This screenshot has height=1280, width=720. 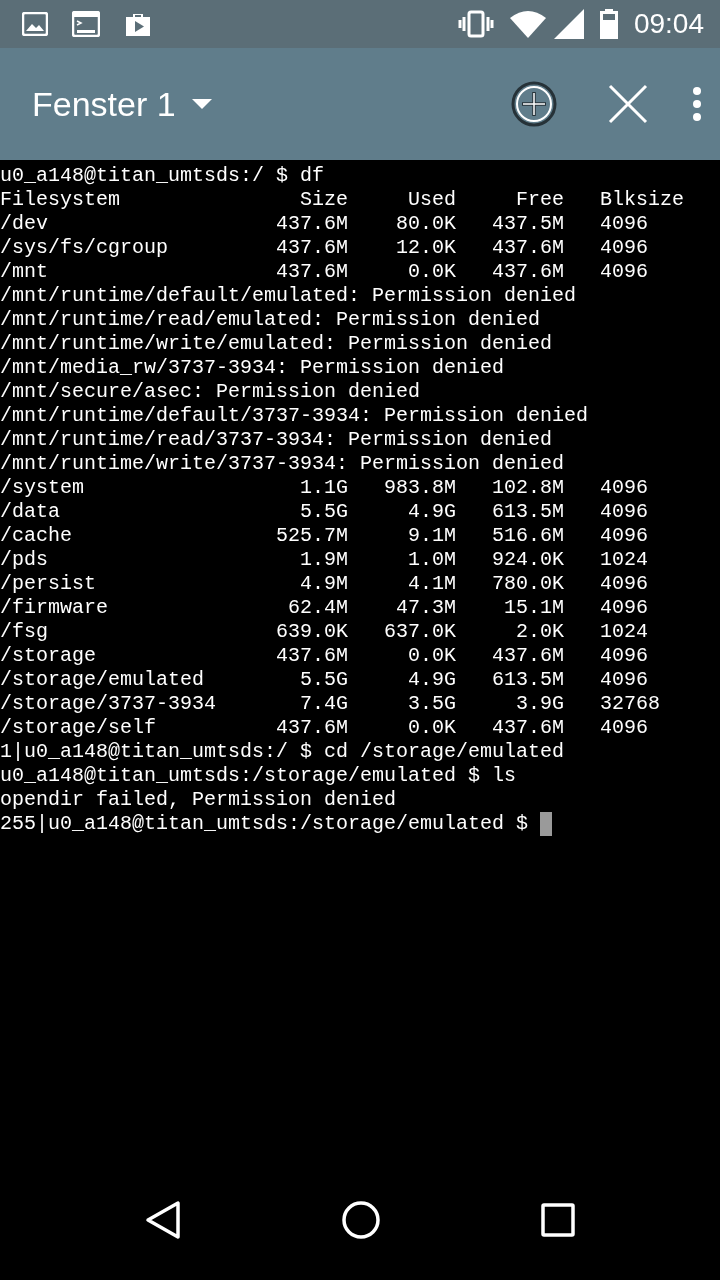 I want to click on table-cell-text: 47.3M, so click(x=426, y=608).